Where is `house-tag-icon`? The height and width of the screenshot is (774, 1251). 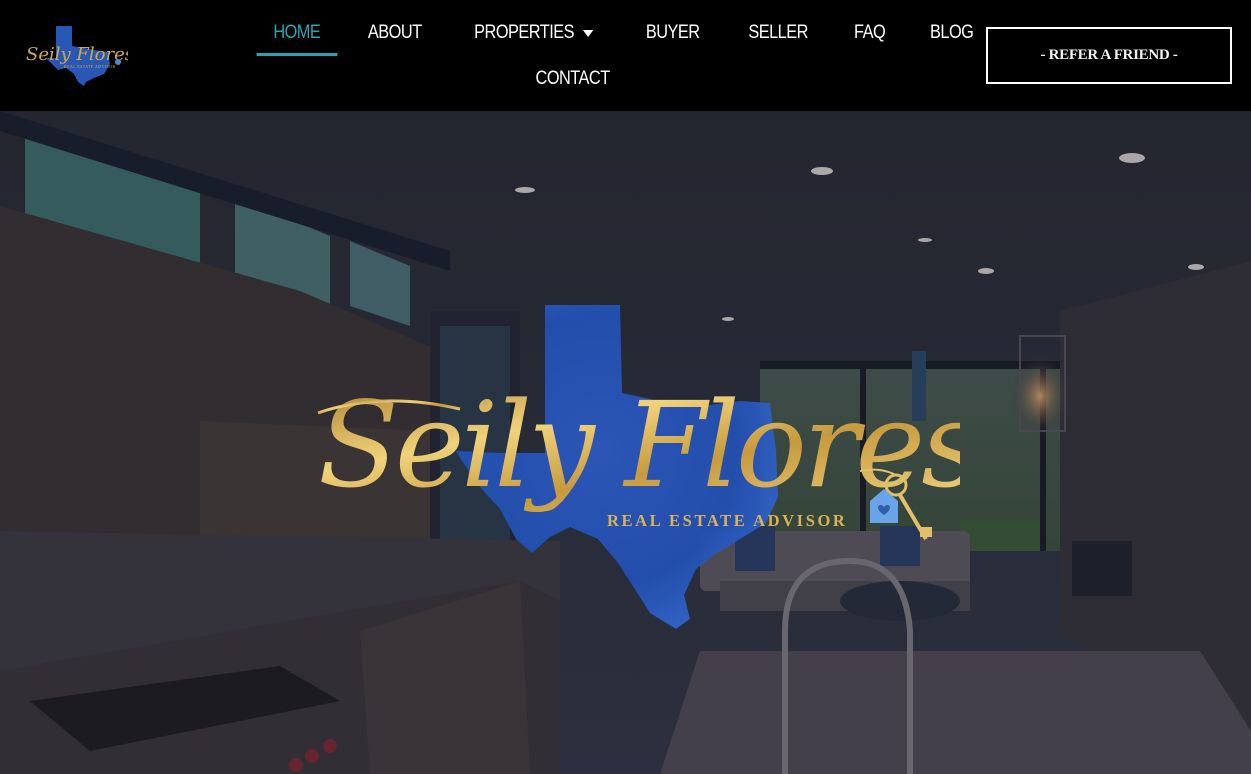
house-tag-icon is located at coordinates (118, 62).